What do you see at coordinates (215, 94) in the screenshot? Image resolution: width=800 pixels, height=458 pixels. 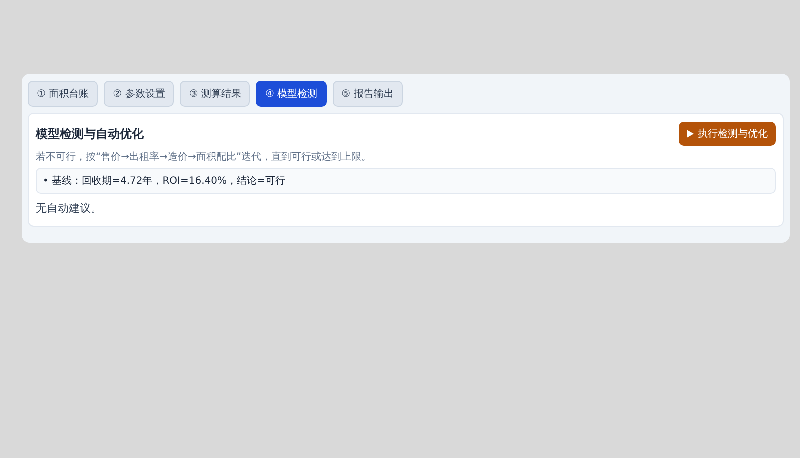 I see `tab: ③ 测算结果` at bounding box center [215, 94].